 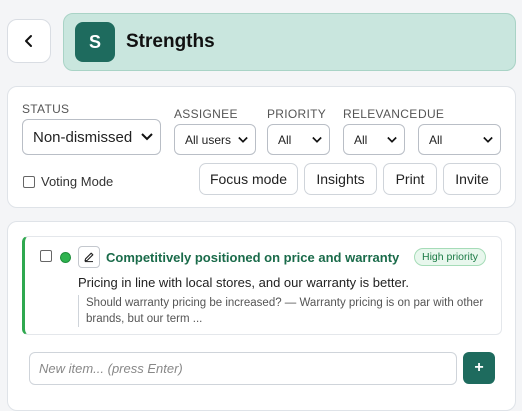 What do you see at coordinates (450, 257) in the screenshot?
I see `priority-badge: High priority` at bounding box center [450, 257].